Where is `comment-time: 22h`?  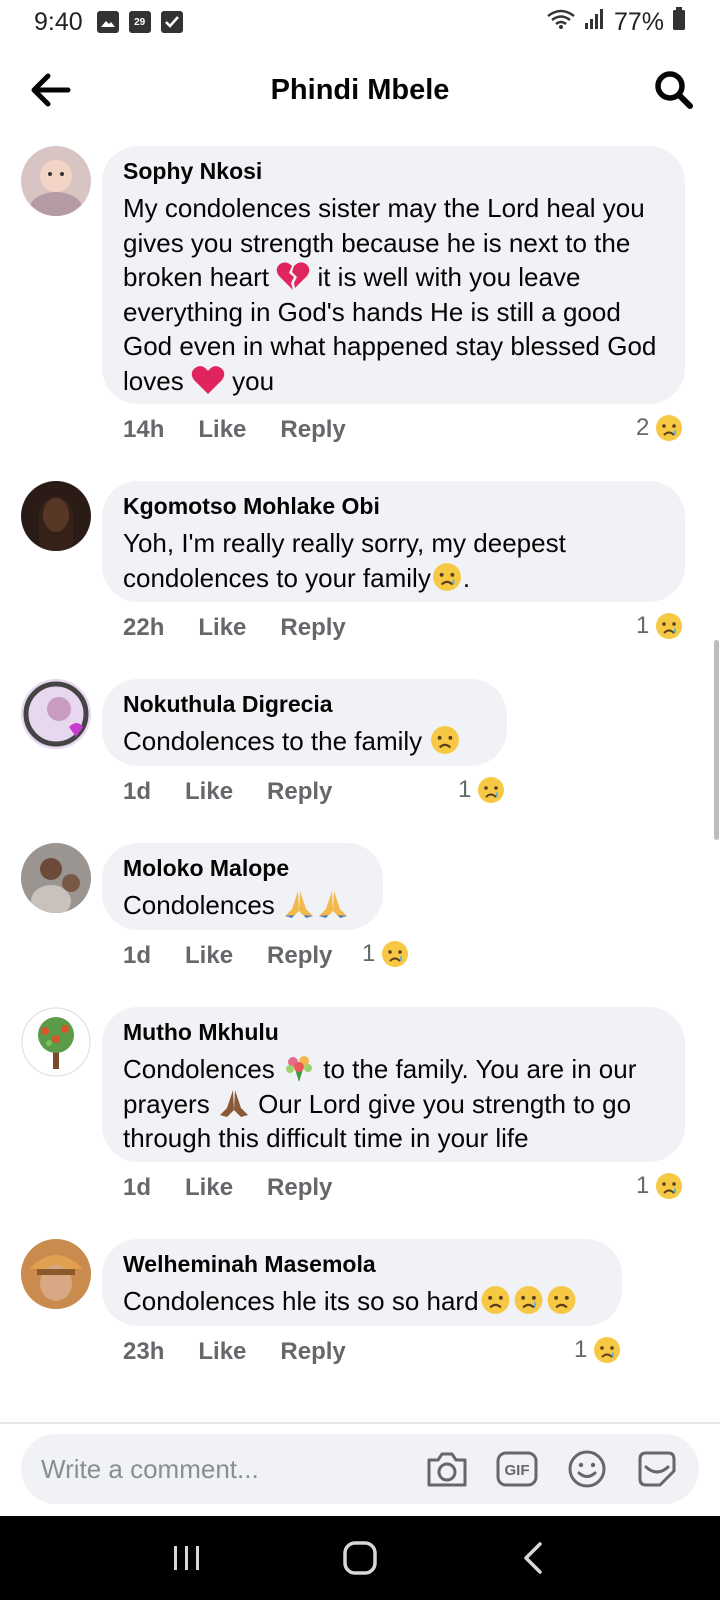
comment-time: 22h is located at coordinates (143, 628).